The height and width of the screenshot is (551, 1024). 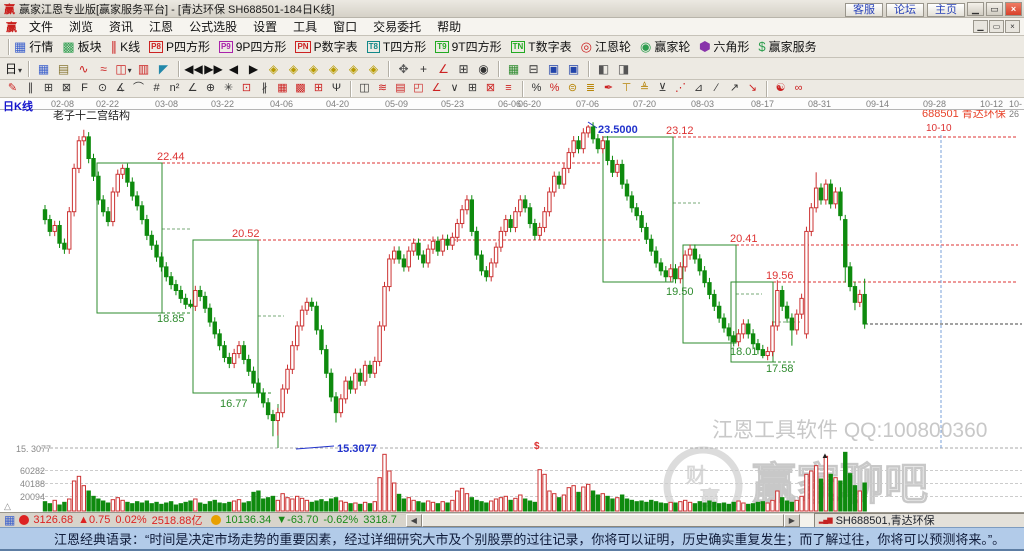 What do you see at coordinates (423, 69) in the screenshot?
I see `crosshair-tool-icon: +` at bounding box center [423, 69].